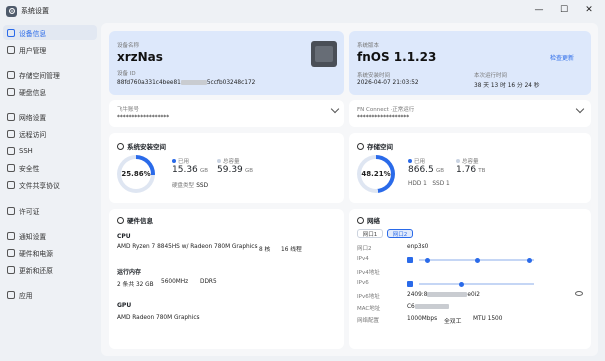 This screenshot has height=361, width=605. I want to click on title-bar: 系统设置 — ☐ ✕, so click(302, 11).